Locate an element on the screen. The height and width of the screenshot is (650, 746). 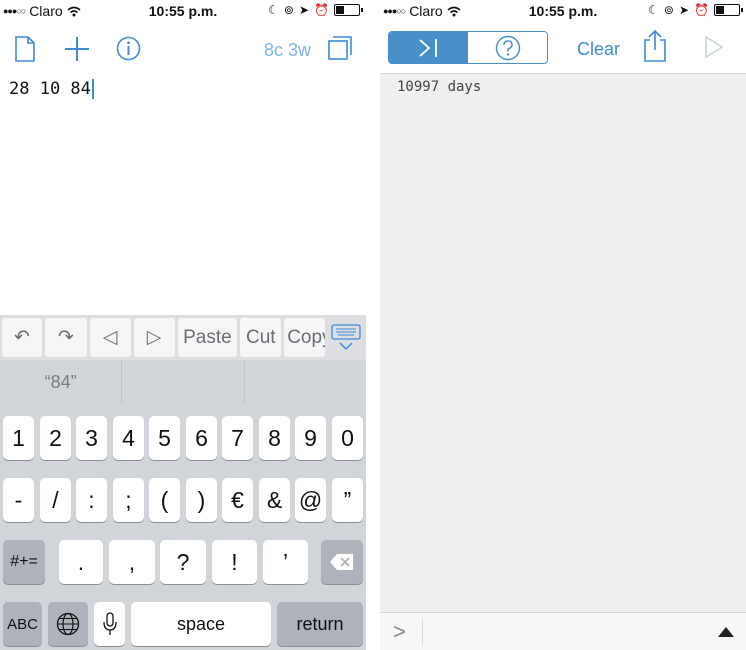
undo-button: ↶ is located at coordinates (22, 337).